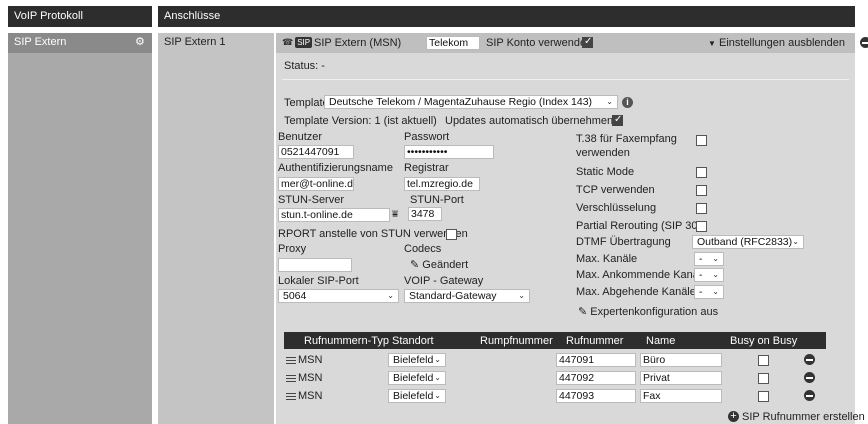 This screenshot has width=868, height=424. Describe the element at coordinates (425, 214) in the screenshot. I see `stun-port-field: 3478` at that location.